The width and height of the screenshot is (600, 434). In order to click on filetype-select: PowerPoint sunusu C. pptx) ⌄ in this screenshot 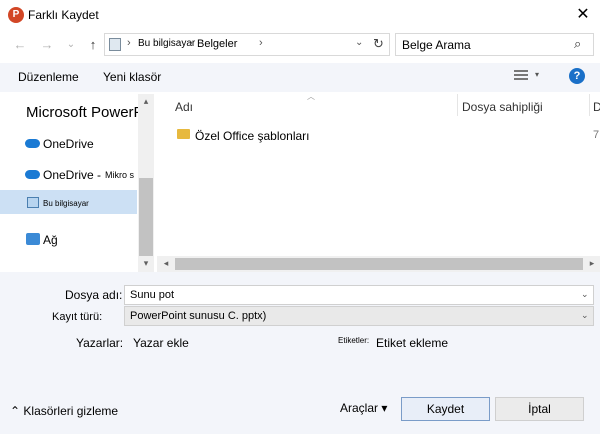, I will do `click(359, 316)`.